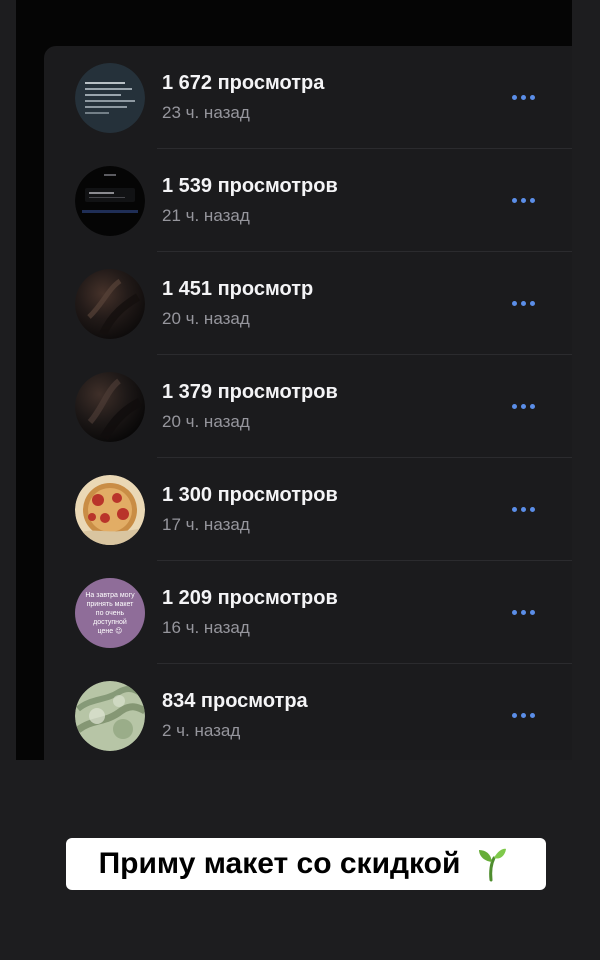 This screenshot has height=960, width=600. What do you see at coordinates (250, 392) in the screenshot?
I see `view-count: 1 379 просмотров` at bounding box center [250, 392].